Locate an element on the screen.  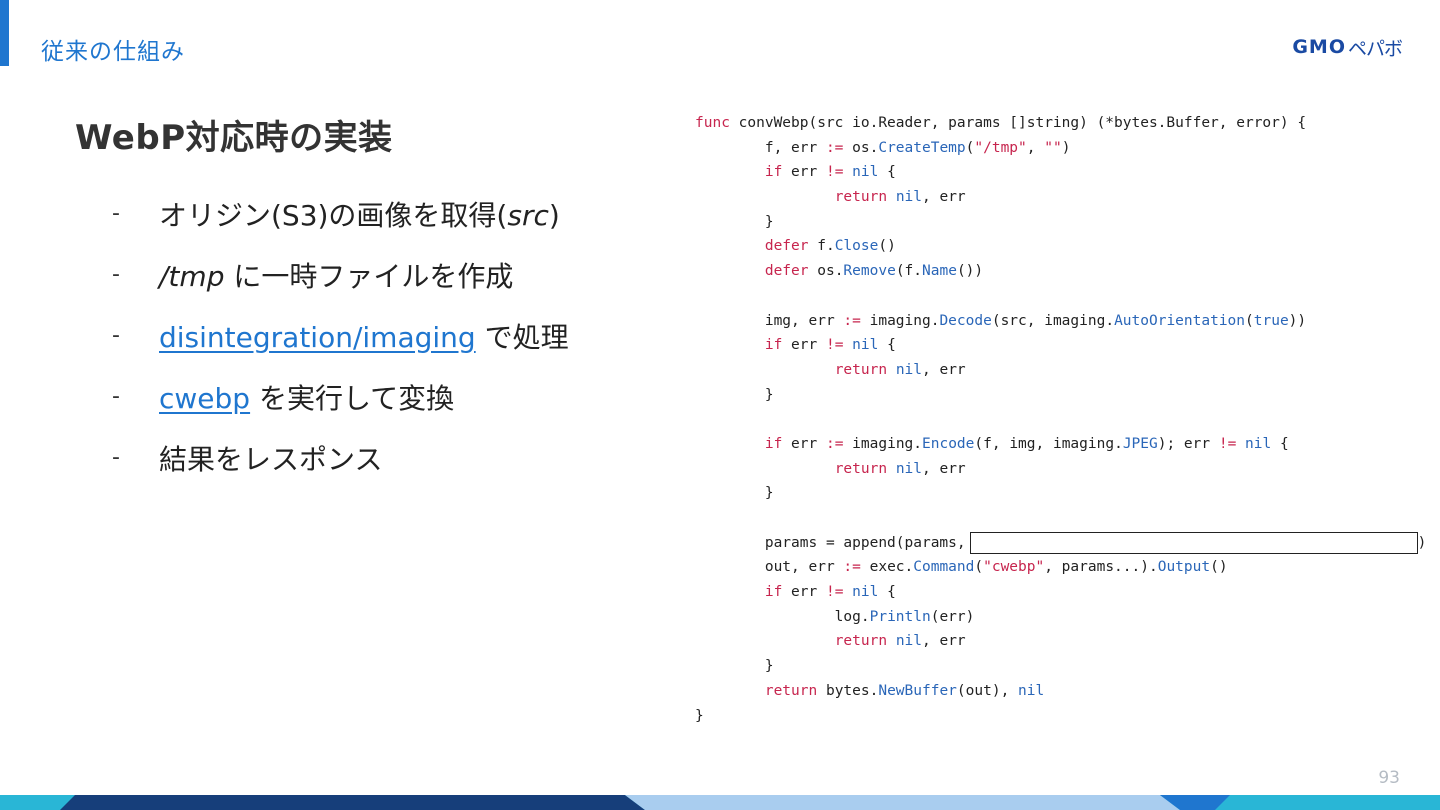
page-number: 93 is located at coordinates (1389, 778).